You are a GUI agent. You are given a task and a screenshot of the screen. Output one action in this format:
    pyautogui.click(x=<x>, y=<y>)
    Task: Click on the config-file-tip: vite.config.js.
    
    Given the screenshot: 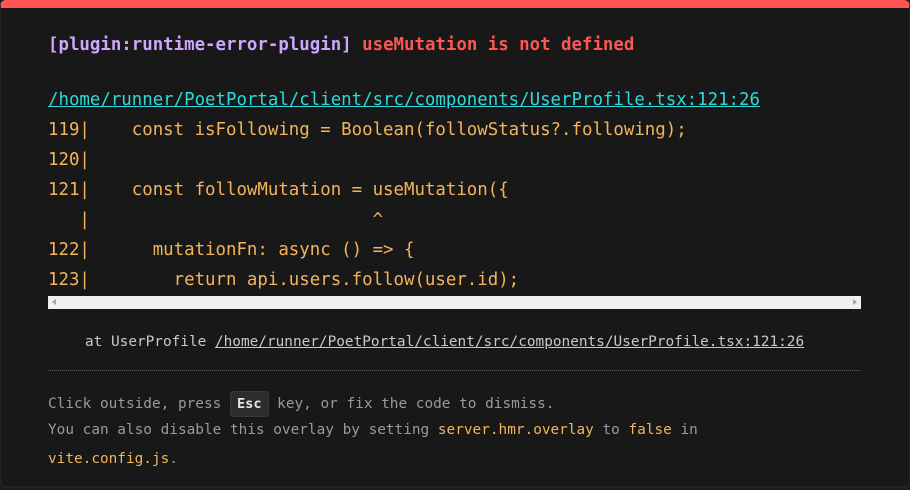 What is the action you would take?
    pyautogui.click(x=113, y=459)
    